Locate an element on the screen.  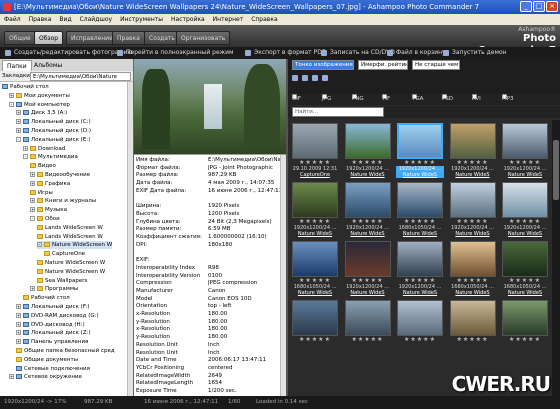
menu-item: Файл is located at coordinates (12, 19).